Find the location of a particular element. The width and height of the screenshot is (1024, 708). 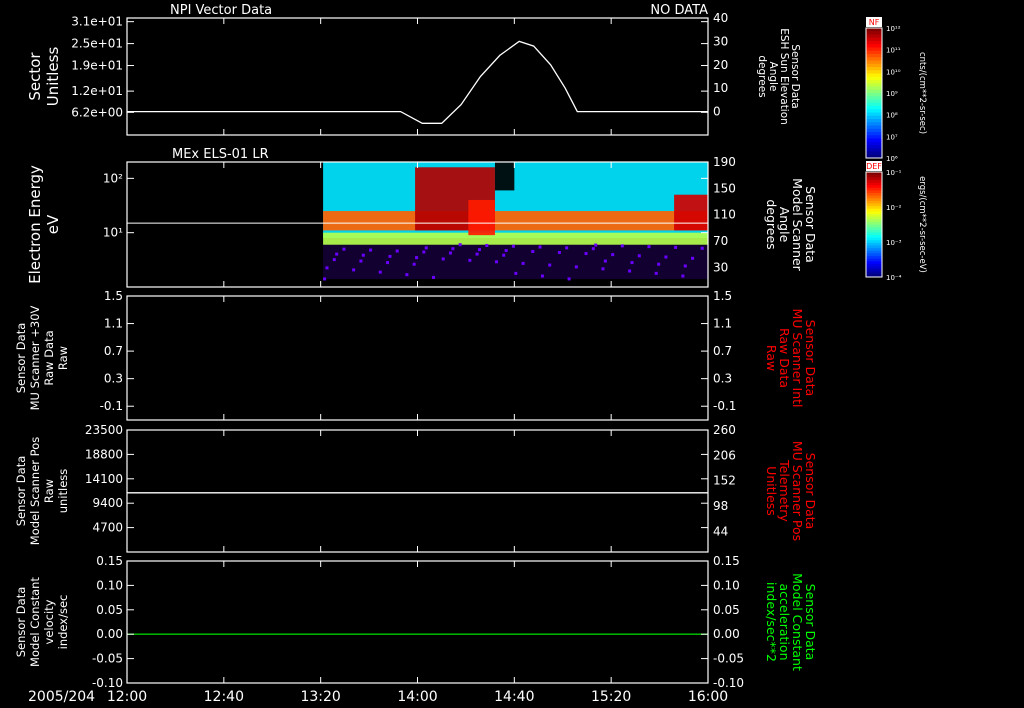

left-axis-label: velocity is located at coordinates (49, 621).